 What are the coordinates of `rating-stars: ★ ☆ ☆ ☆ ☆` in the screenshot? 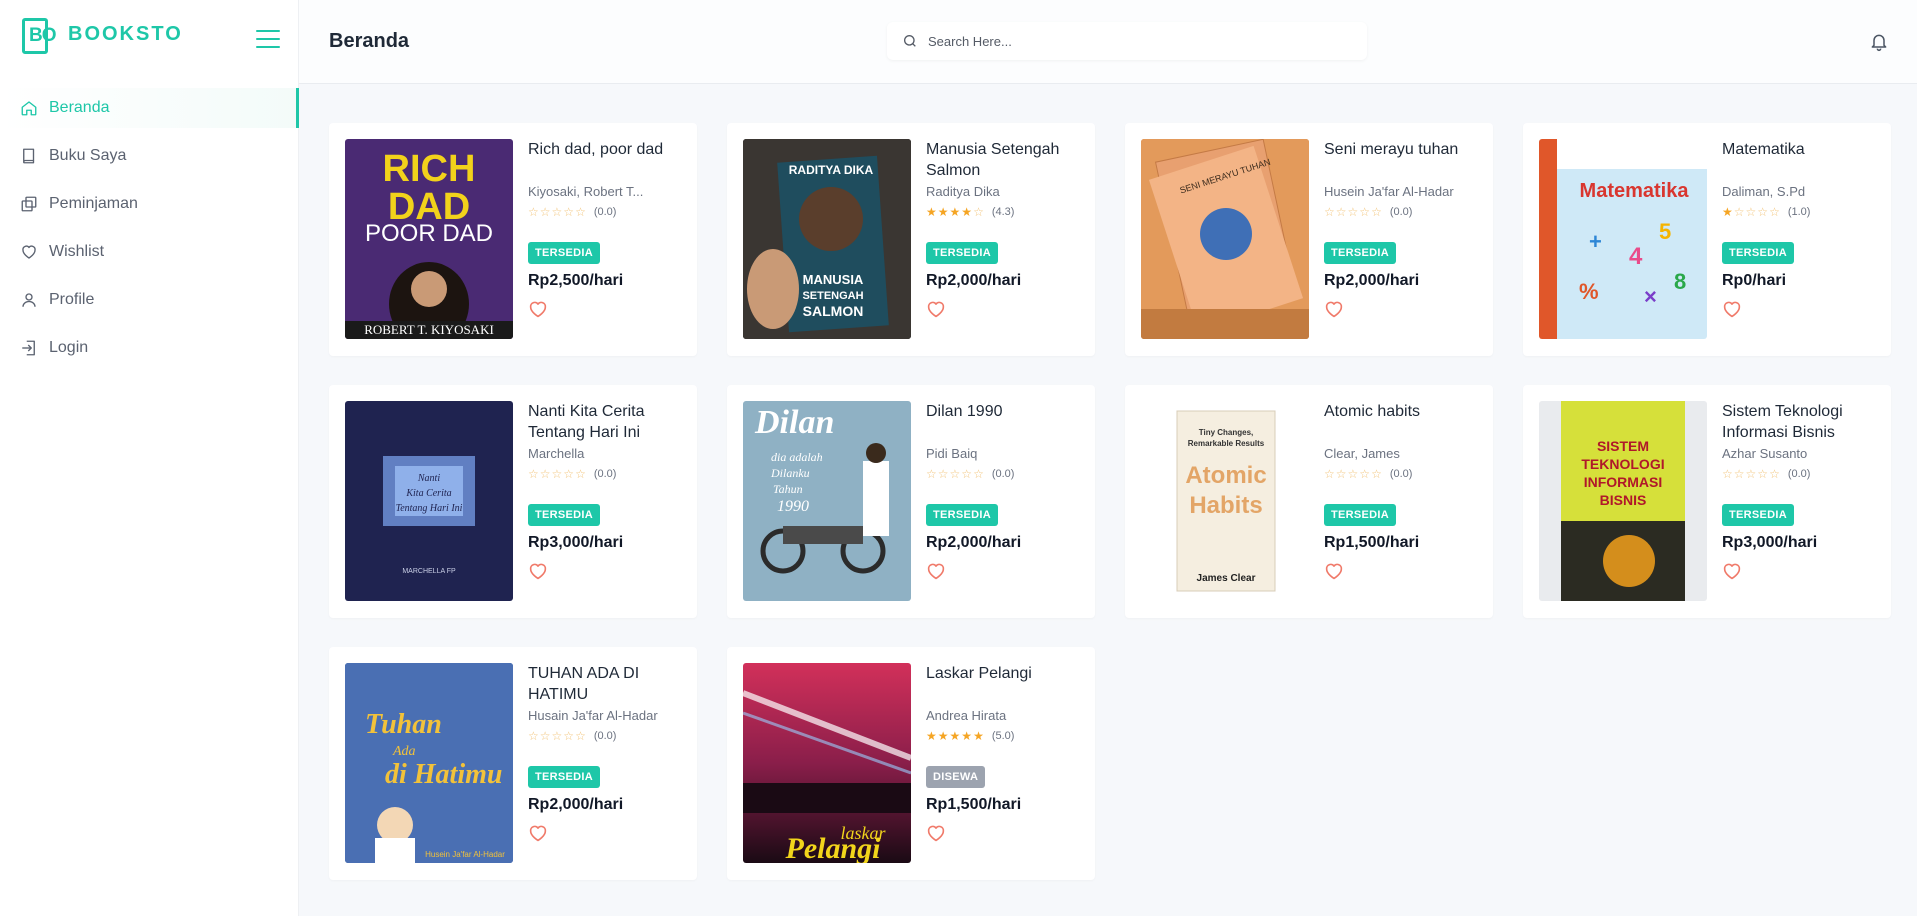 It's located at (1751, 212).